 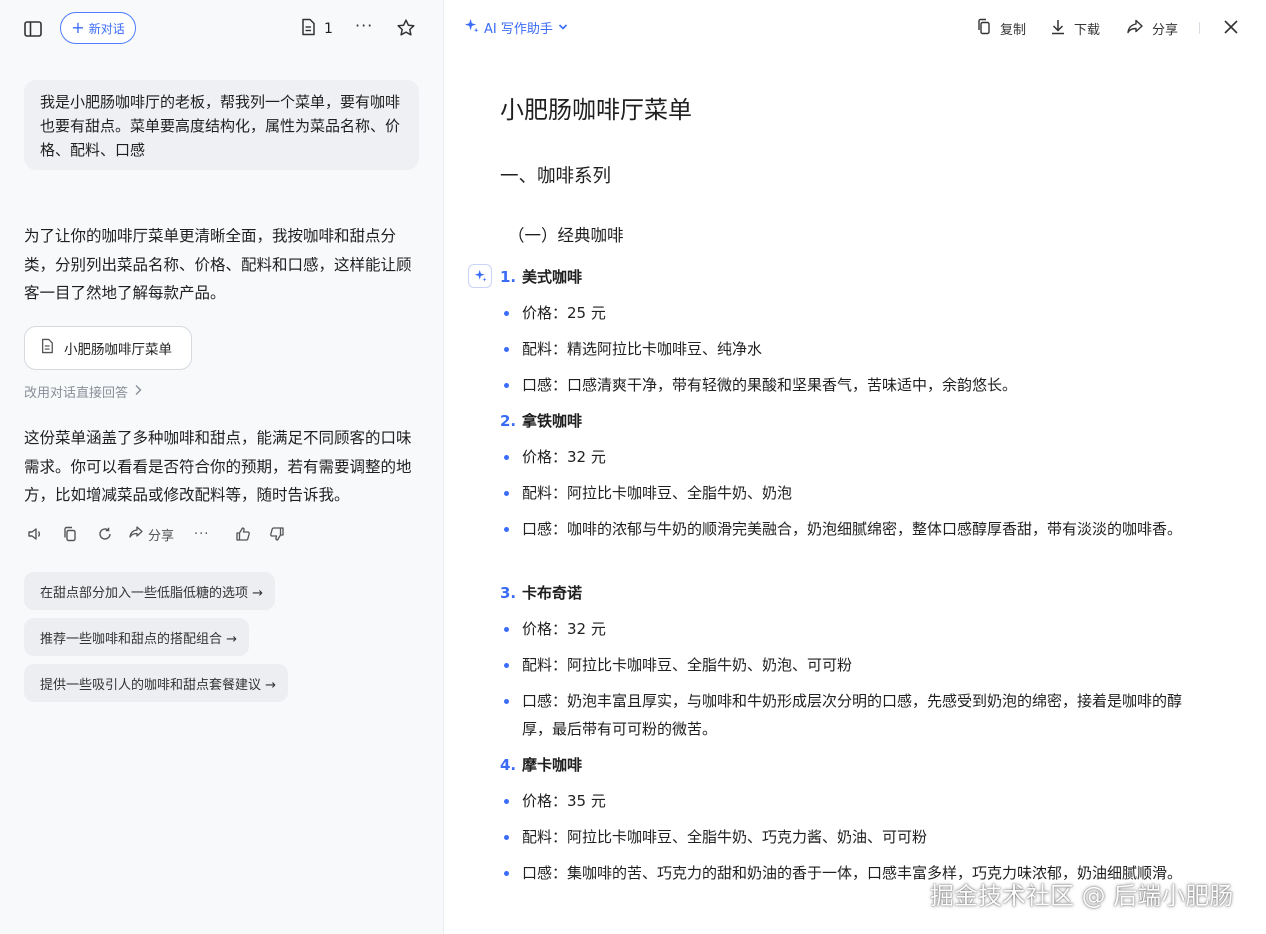 I want to click on download-button: 下载, so click(x=1075, y=28).